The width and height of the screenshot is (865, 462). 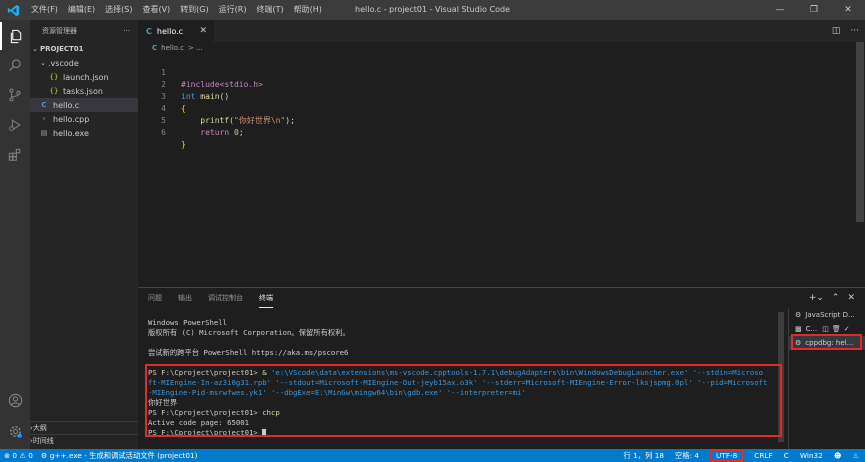 I want to click on explorer-more-icon: ···, so click(x=126, y=31).